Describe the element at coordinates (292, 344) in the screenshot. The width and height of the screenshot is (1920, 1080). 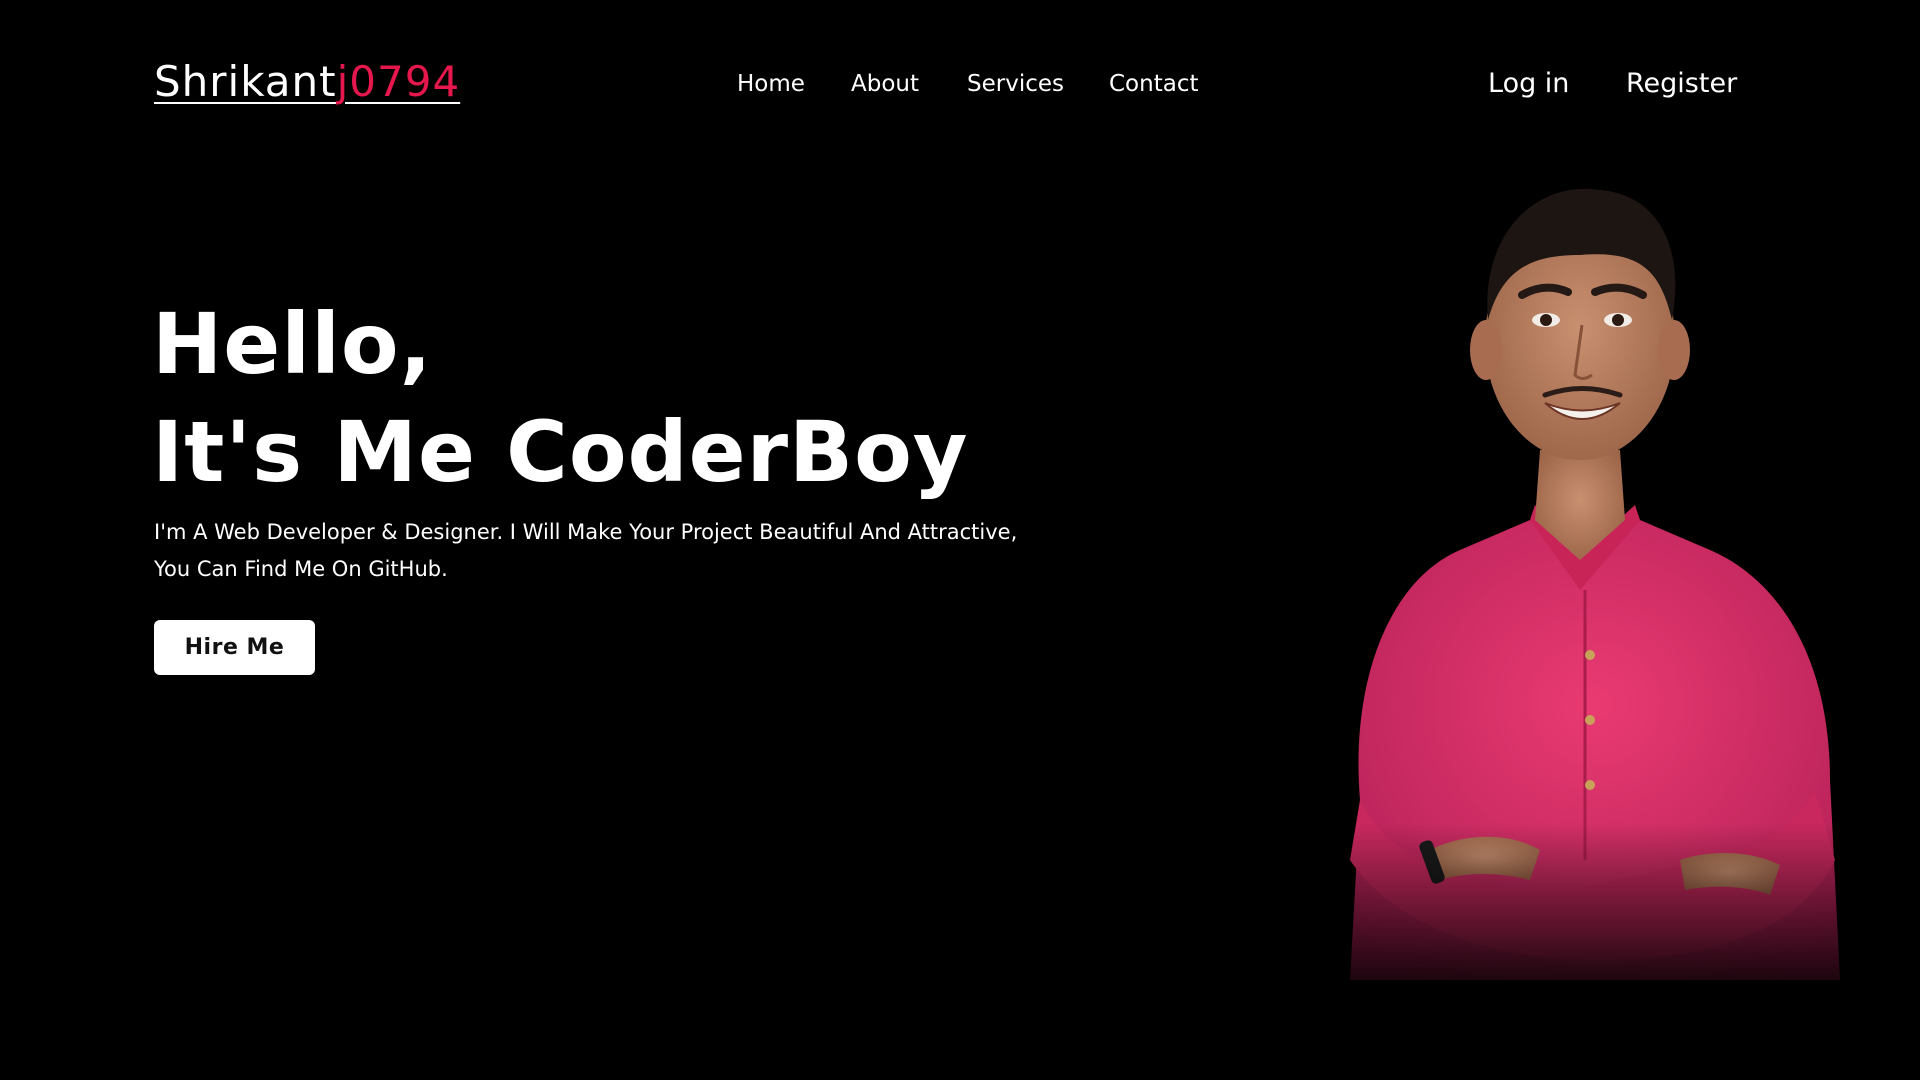
I see `hero-title-line1: Hello,` at that location.